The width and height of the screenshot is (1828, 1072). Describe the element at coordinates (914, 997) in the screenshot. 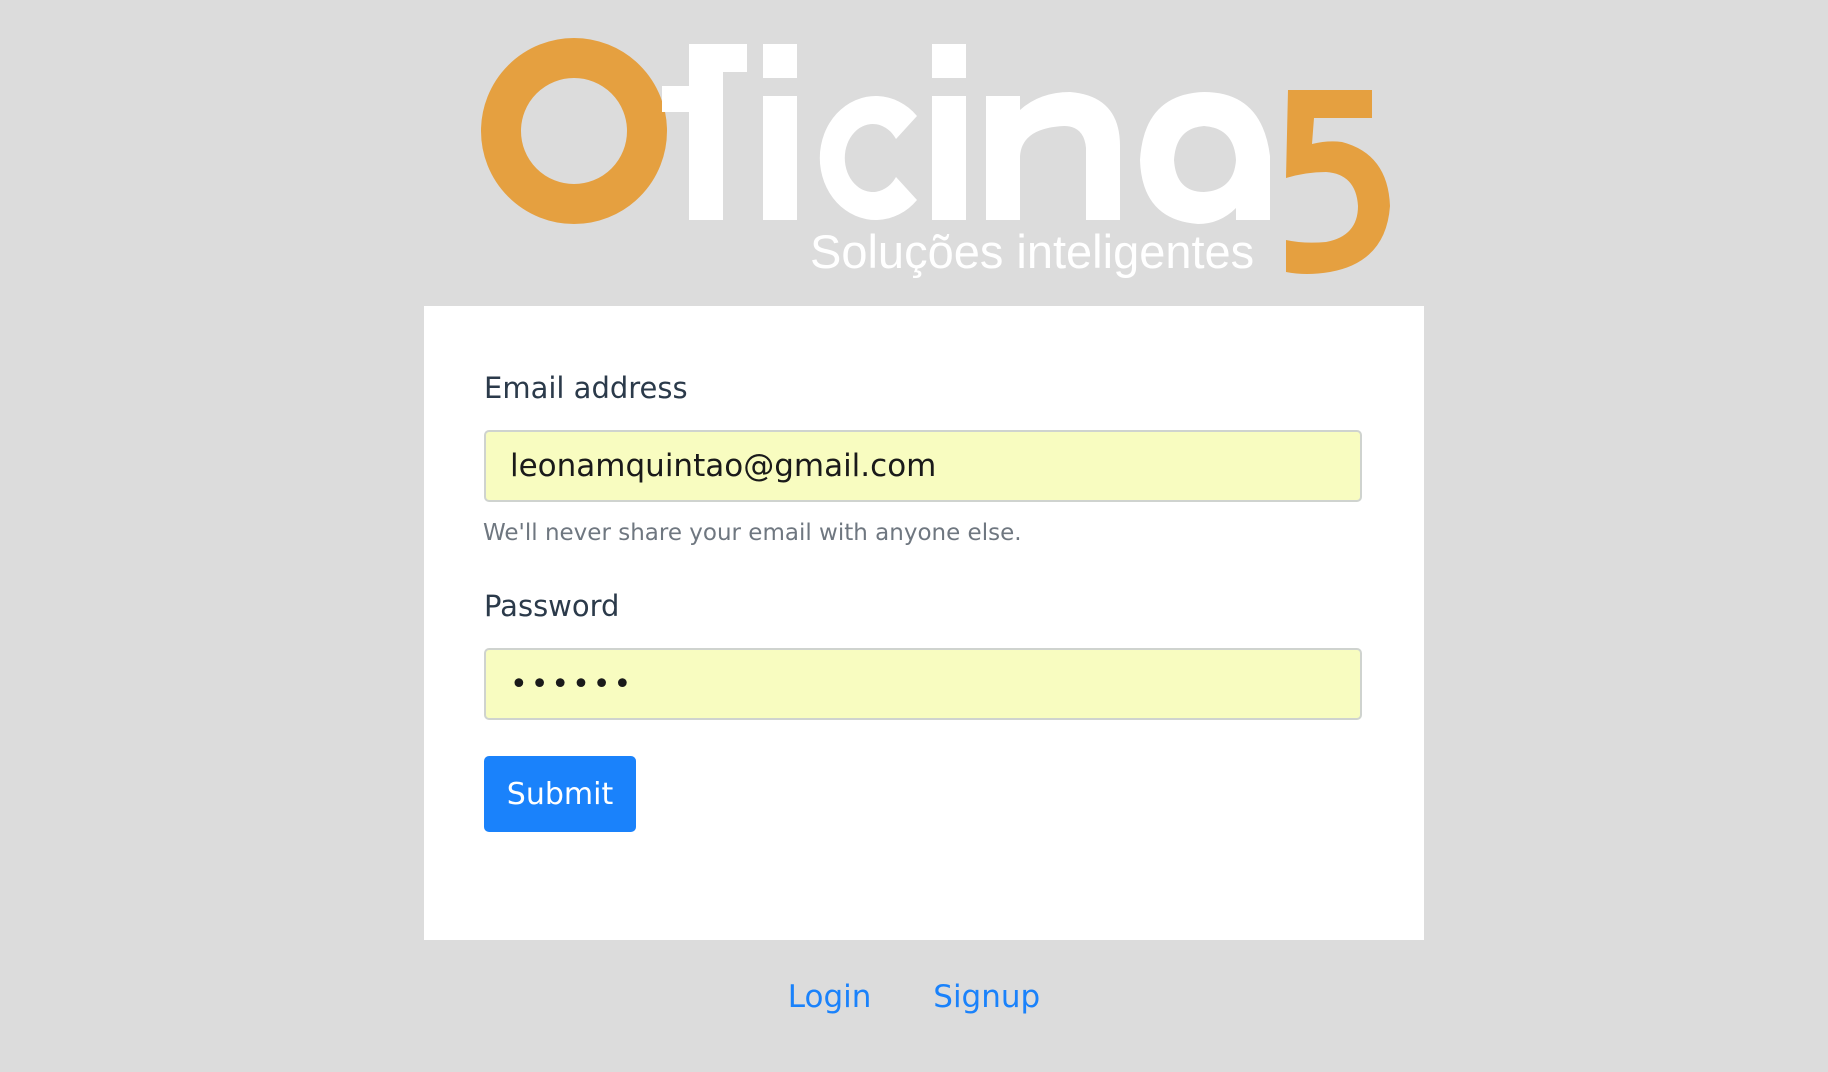

I see `footer-nav: Login Signup` at that location.